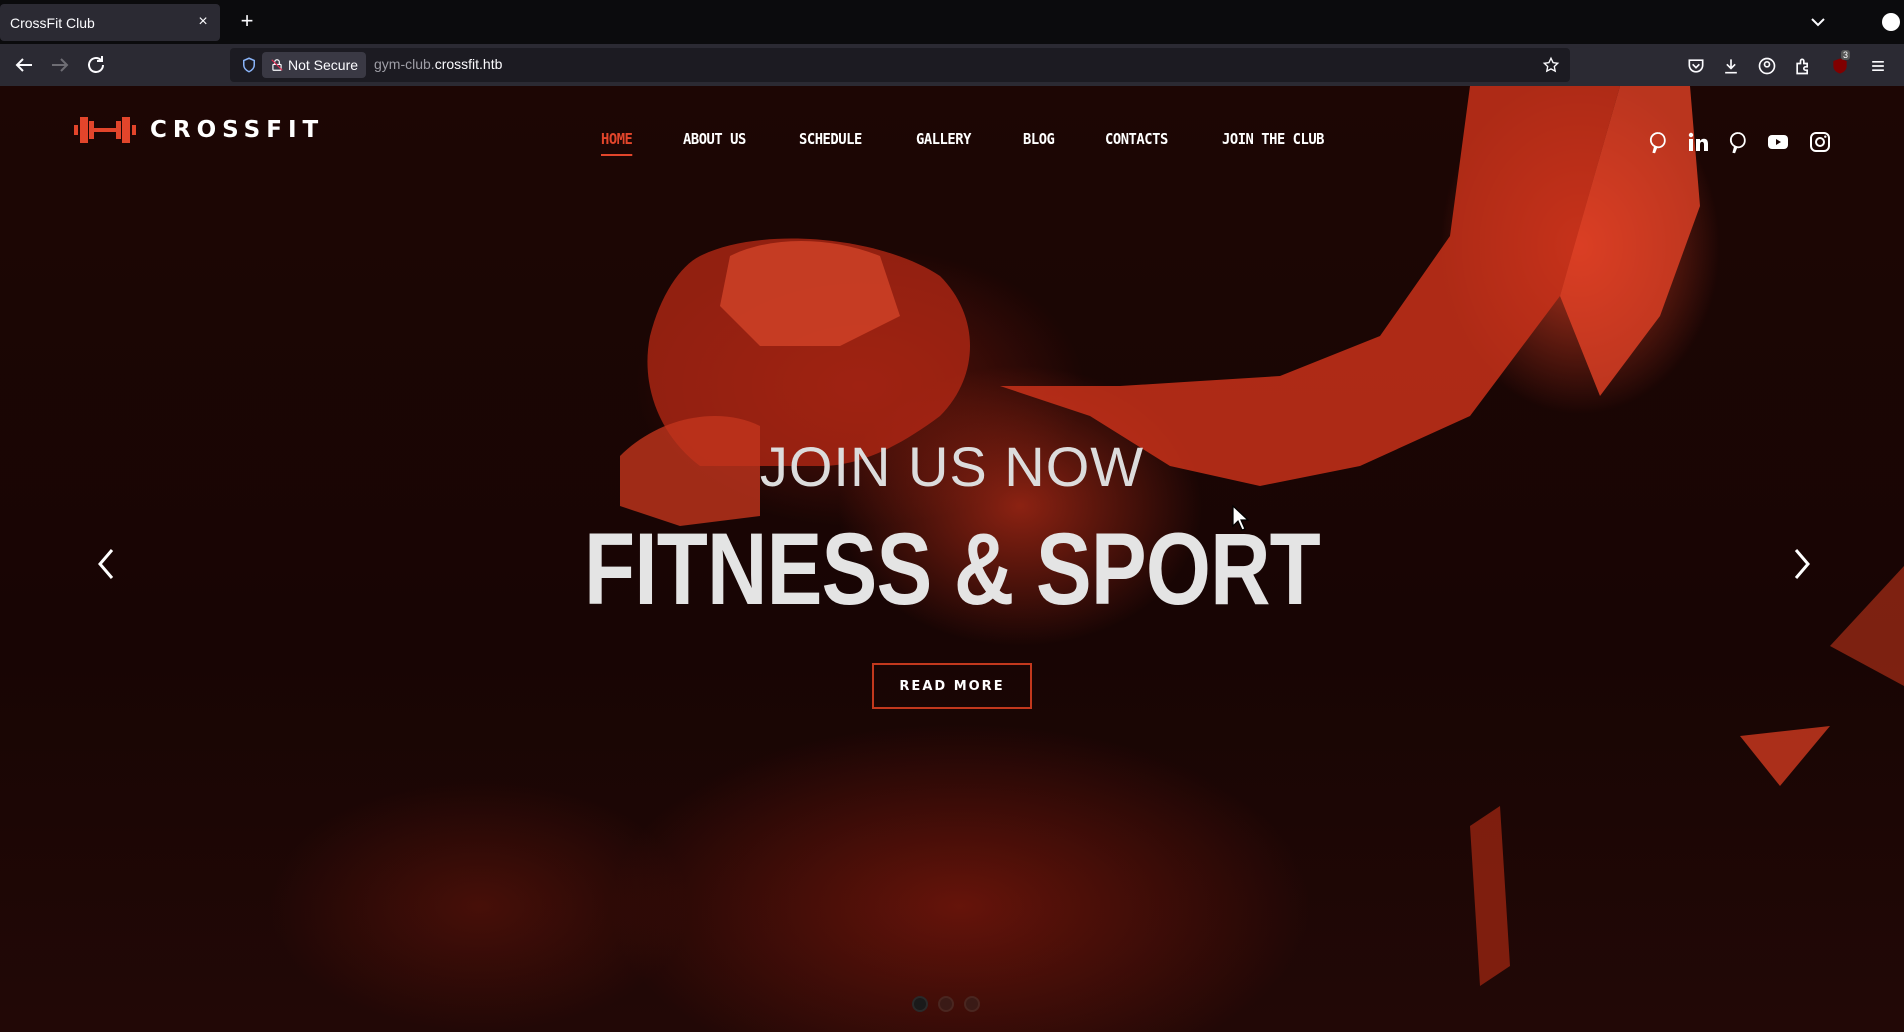  What do you see at coordinates (1039, 143) in the screenshot?
I see `menu-item-blog: BLOG` at bounding box center [1039, 143].